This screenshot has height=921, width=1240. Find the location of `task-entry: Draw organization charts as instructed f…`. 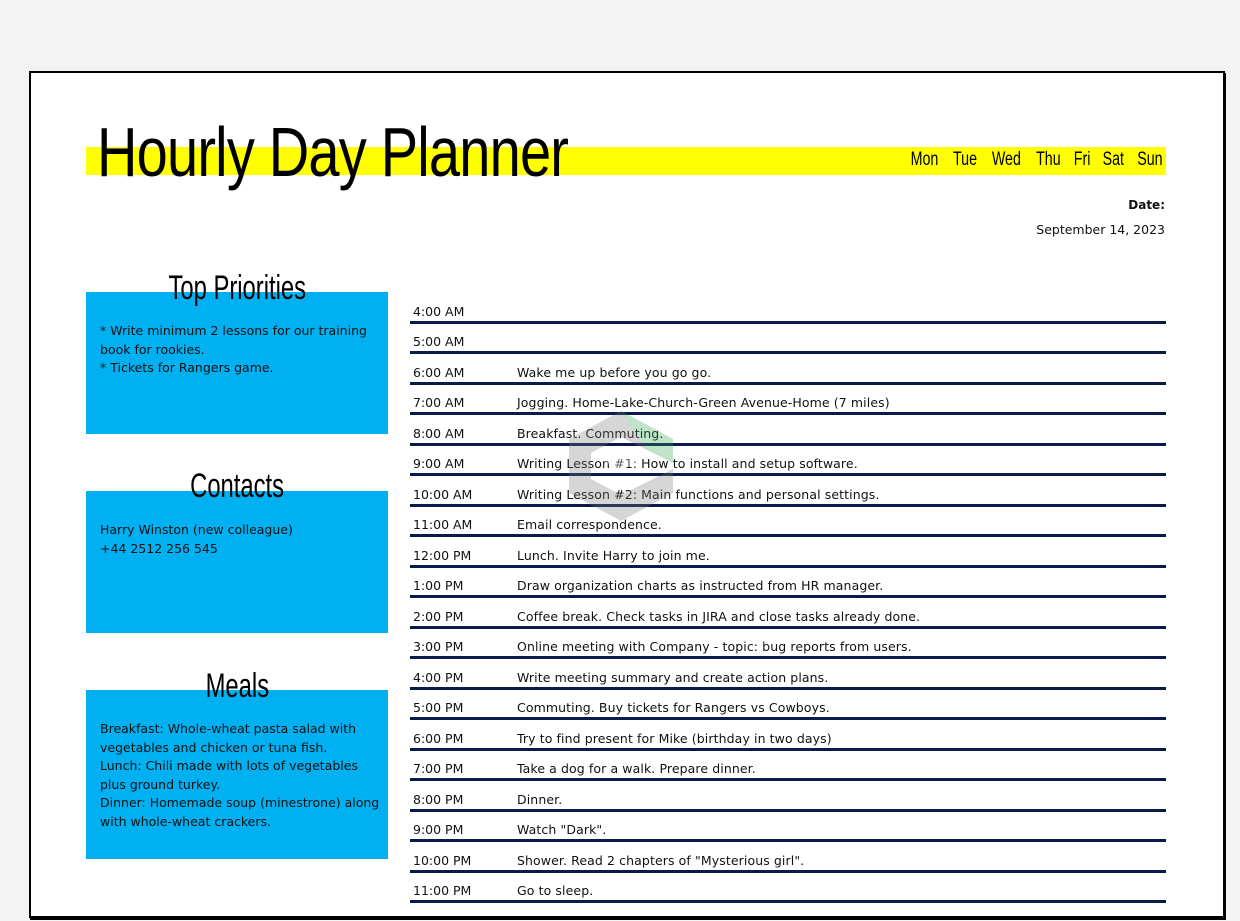

task-entry: Draw organization charts as instructed f… is located at coordinates (841, 585).